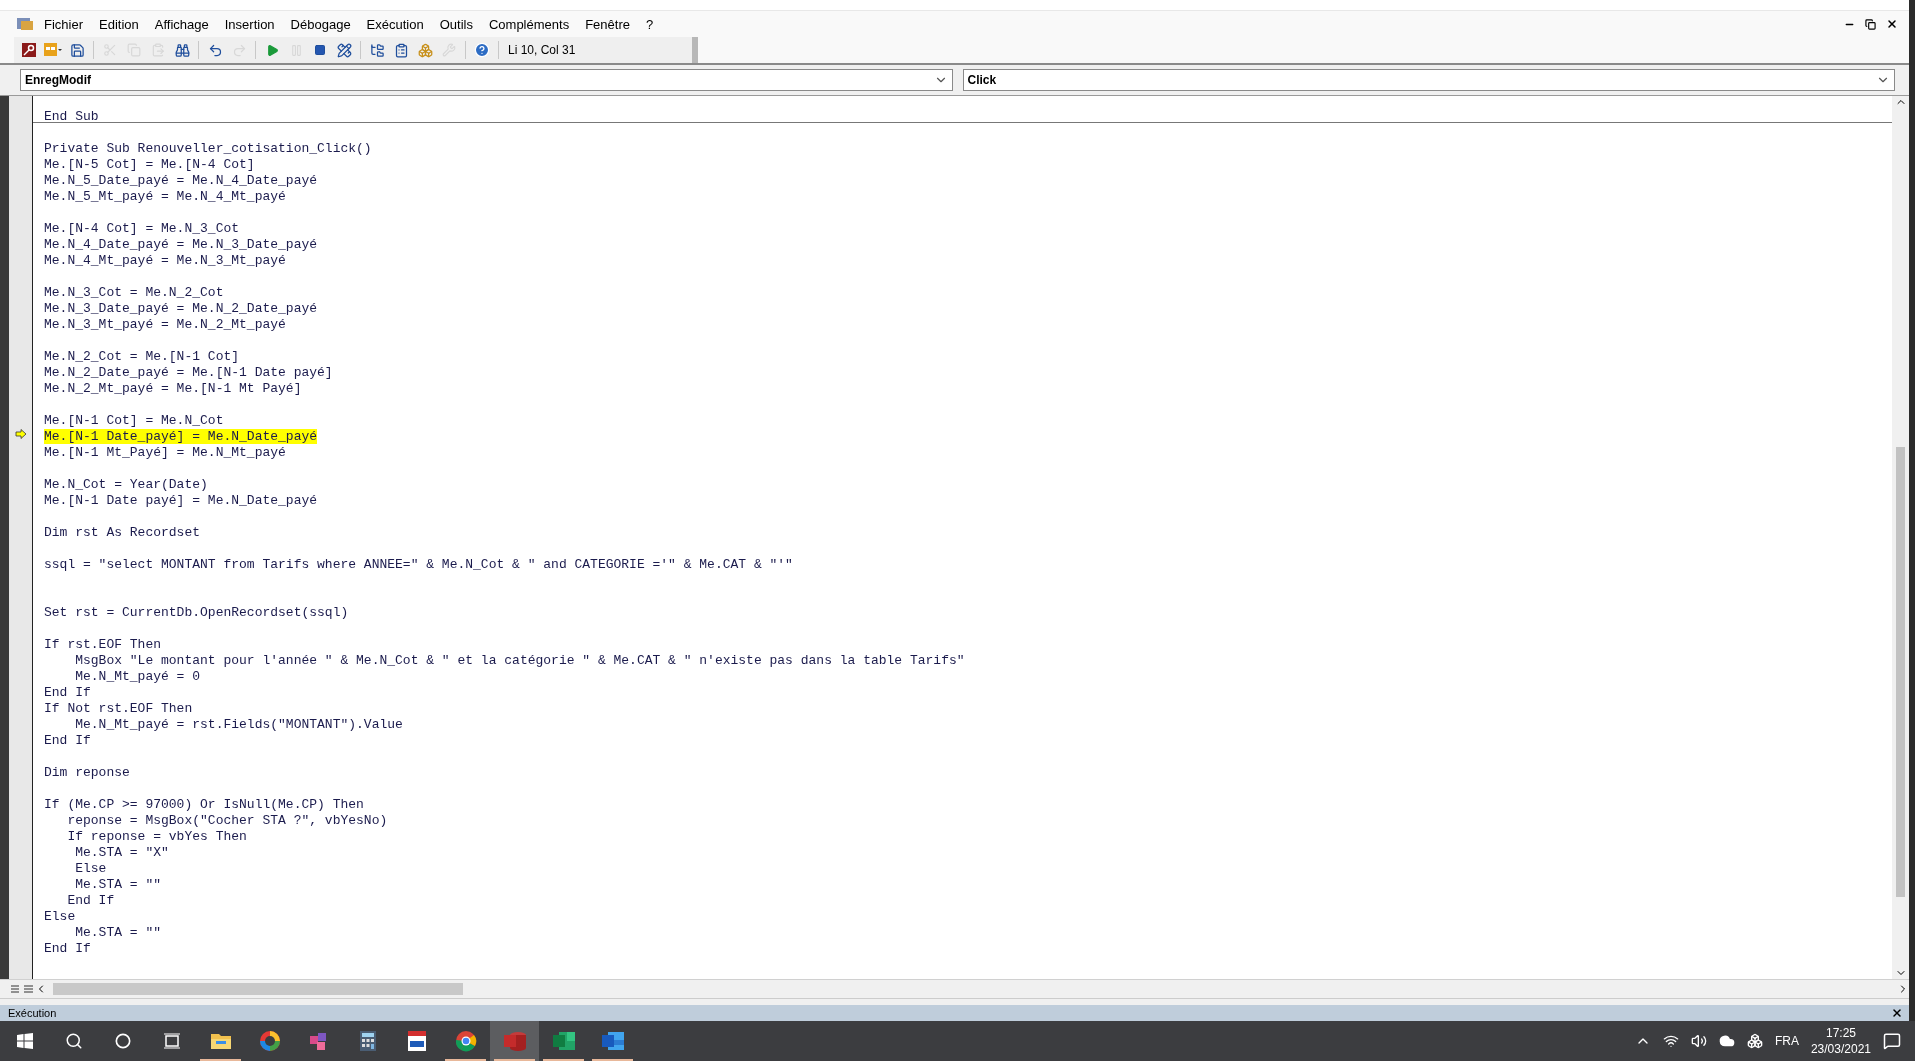 The image size is (1915, 1061). What do you see at coordinates (173, 388) in the screenshot?
I see `code-line: Me.N_2_Mt_payé = Me.[N-1 Mt Payé]` at bounding box center [173, 388].